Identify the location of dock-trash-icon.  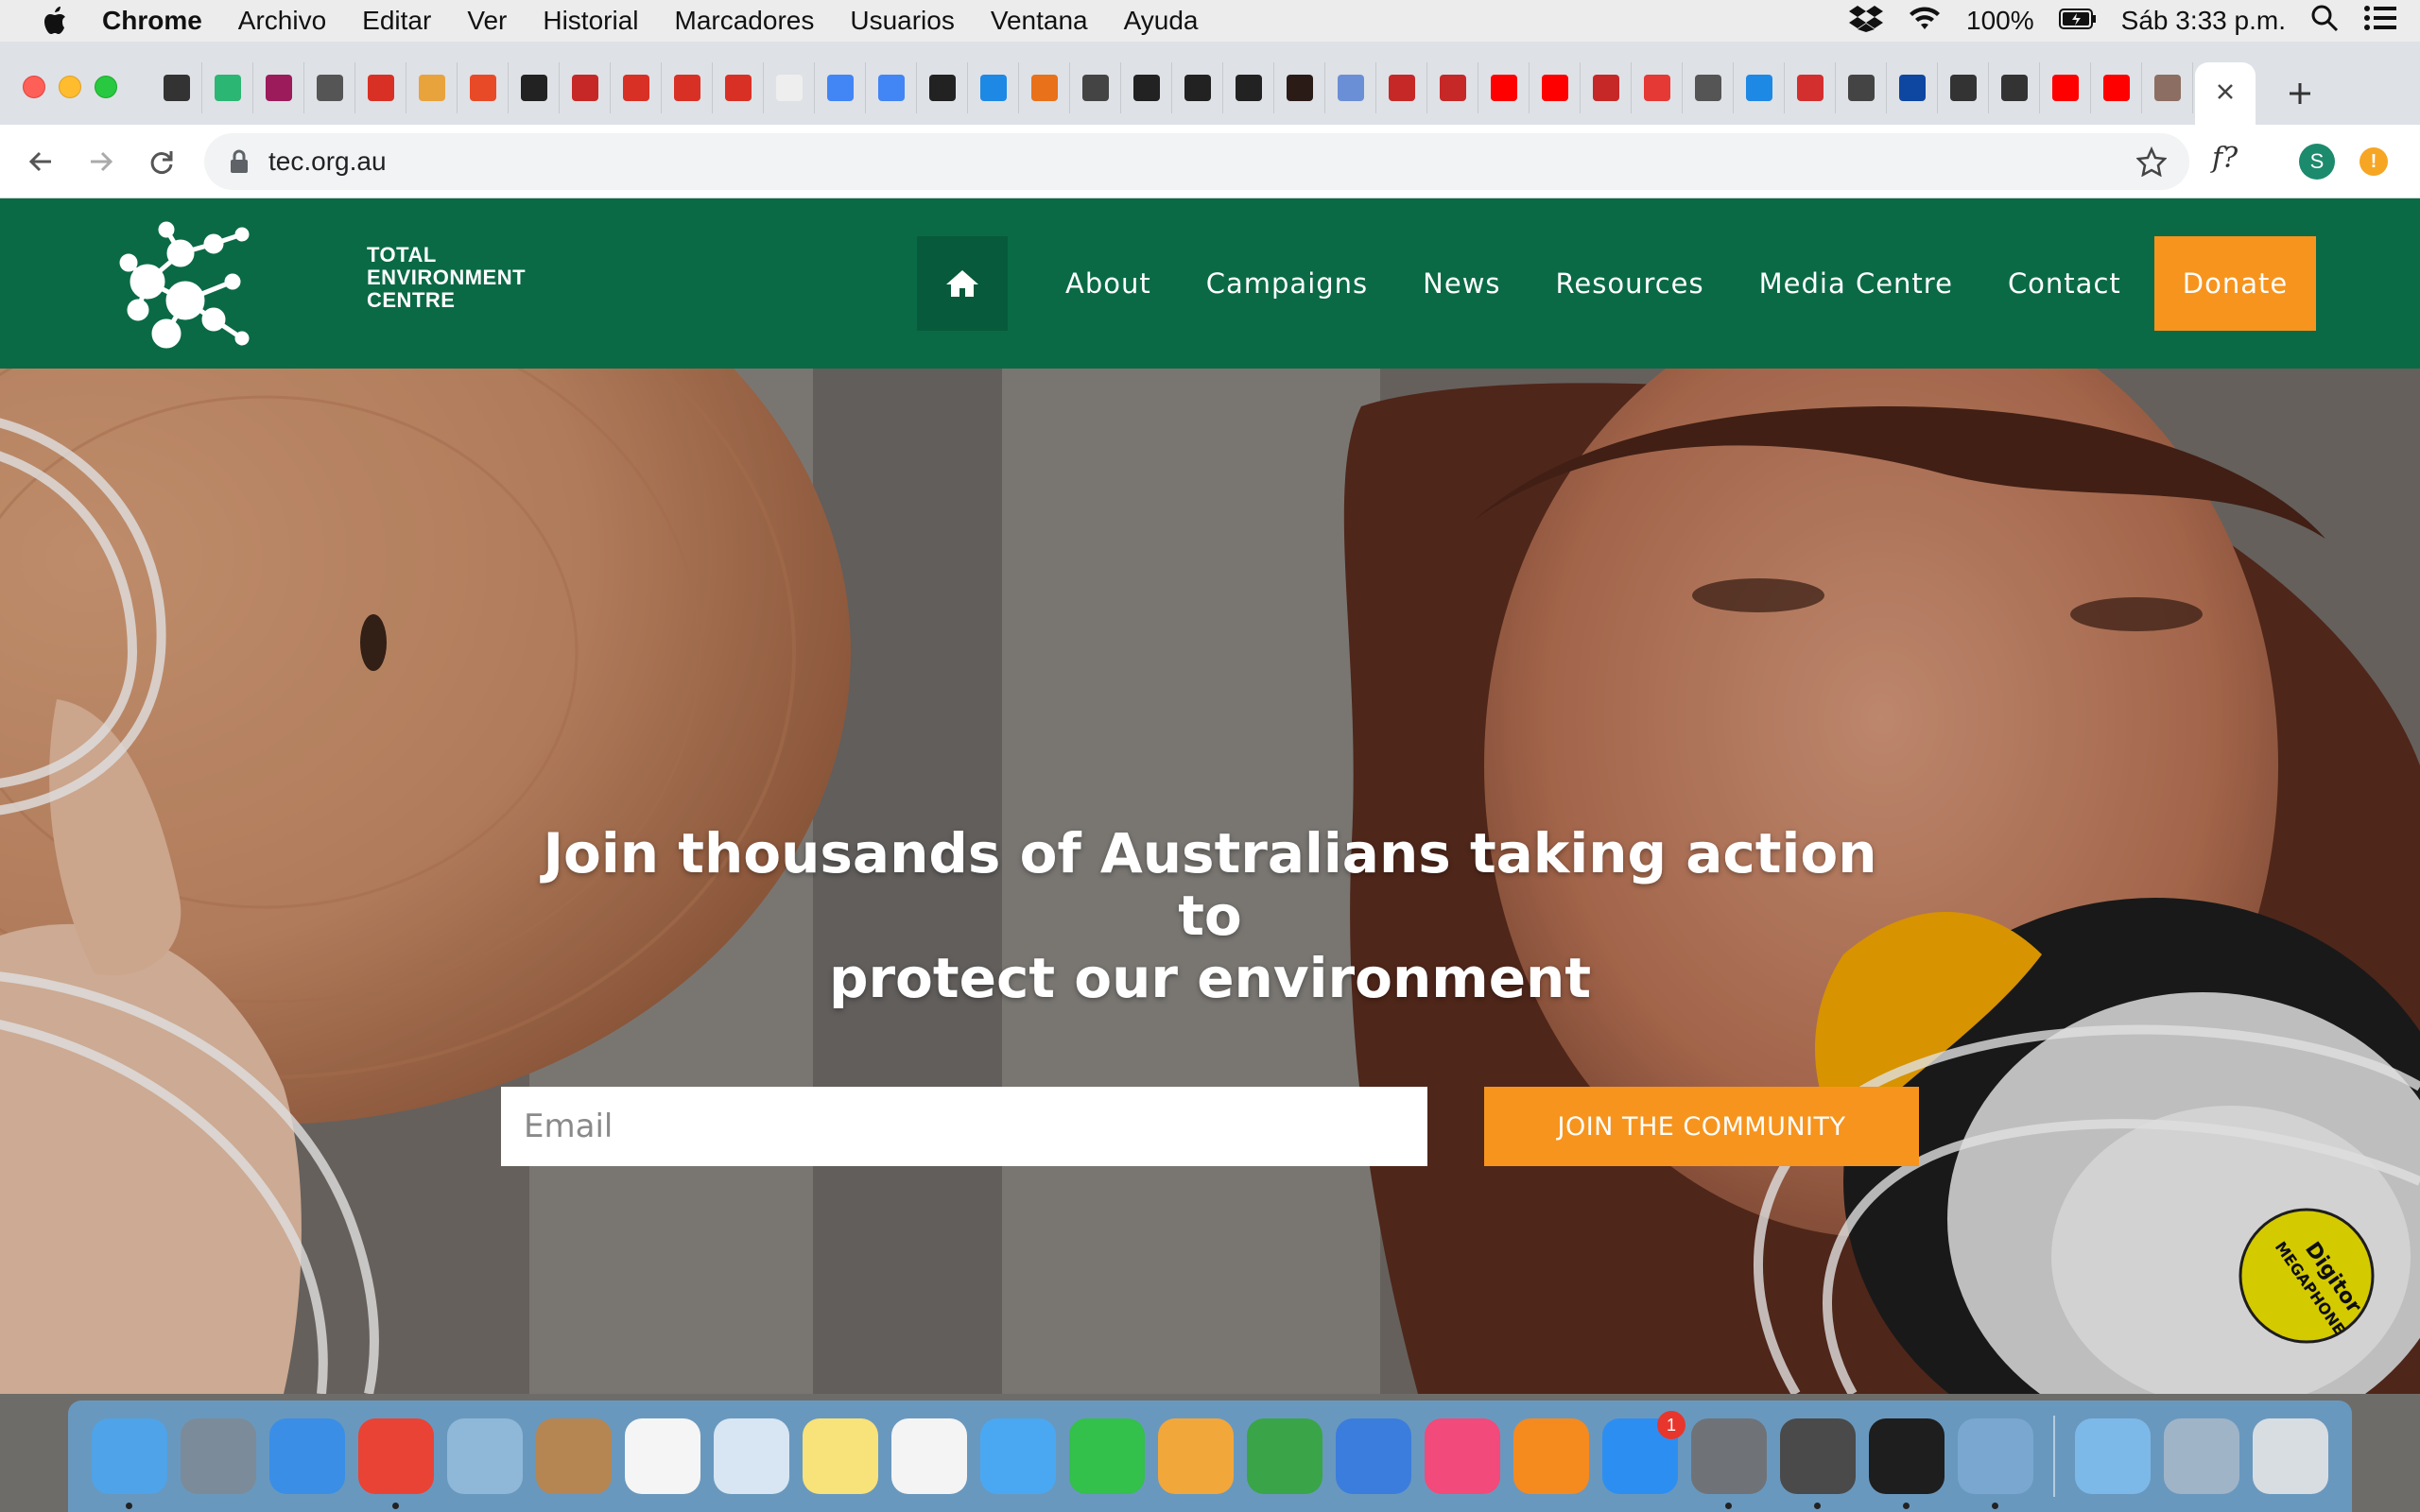
(2290, 1456).